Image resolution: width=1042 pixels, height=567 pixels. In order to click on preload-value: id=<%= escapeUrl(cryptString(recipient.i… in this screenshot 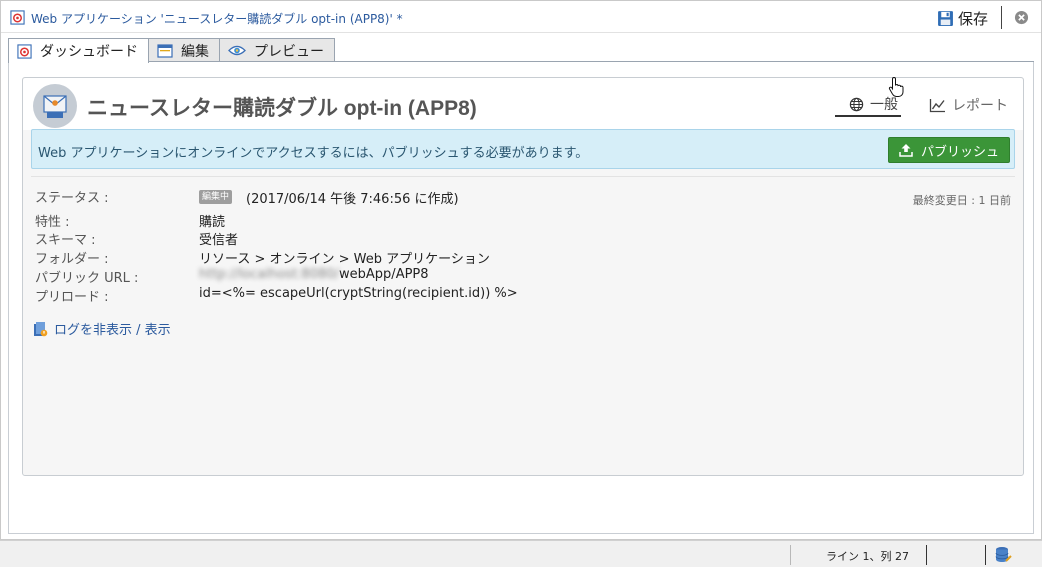, I will do `click(358, 293)`.